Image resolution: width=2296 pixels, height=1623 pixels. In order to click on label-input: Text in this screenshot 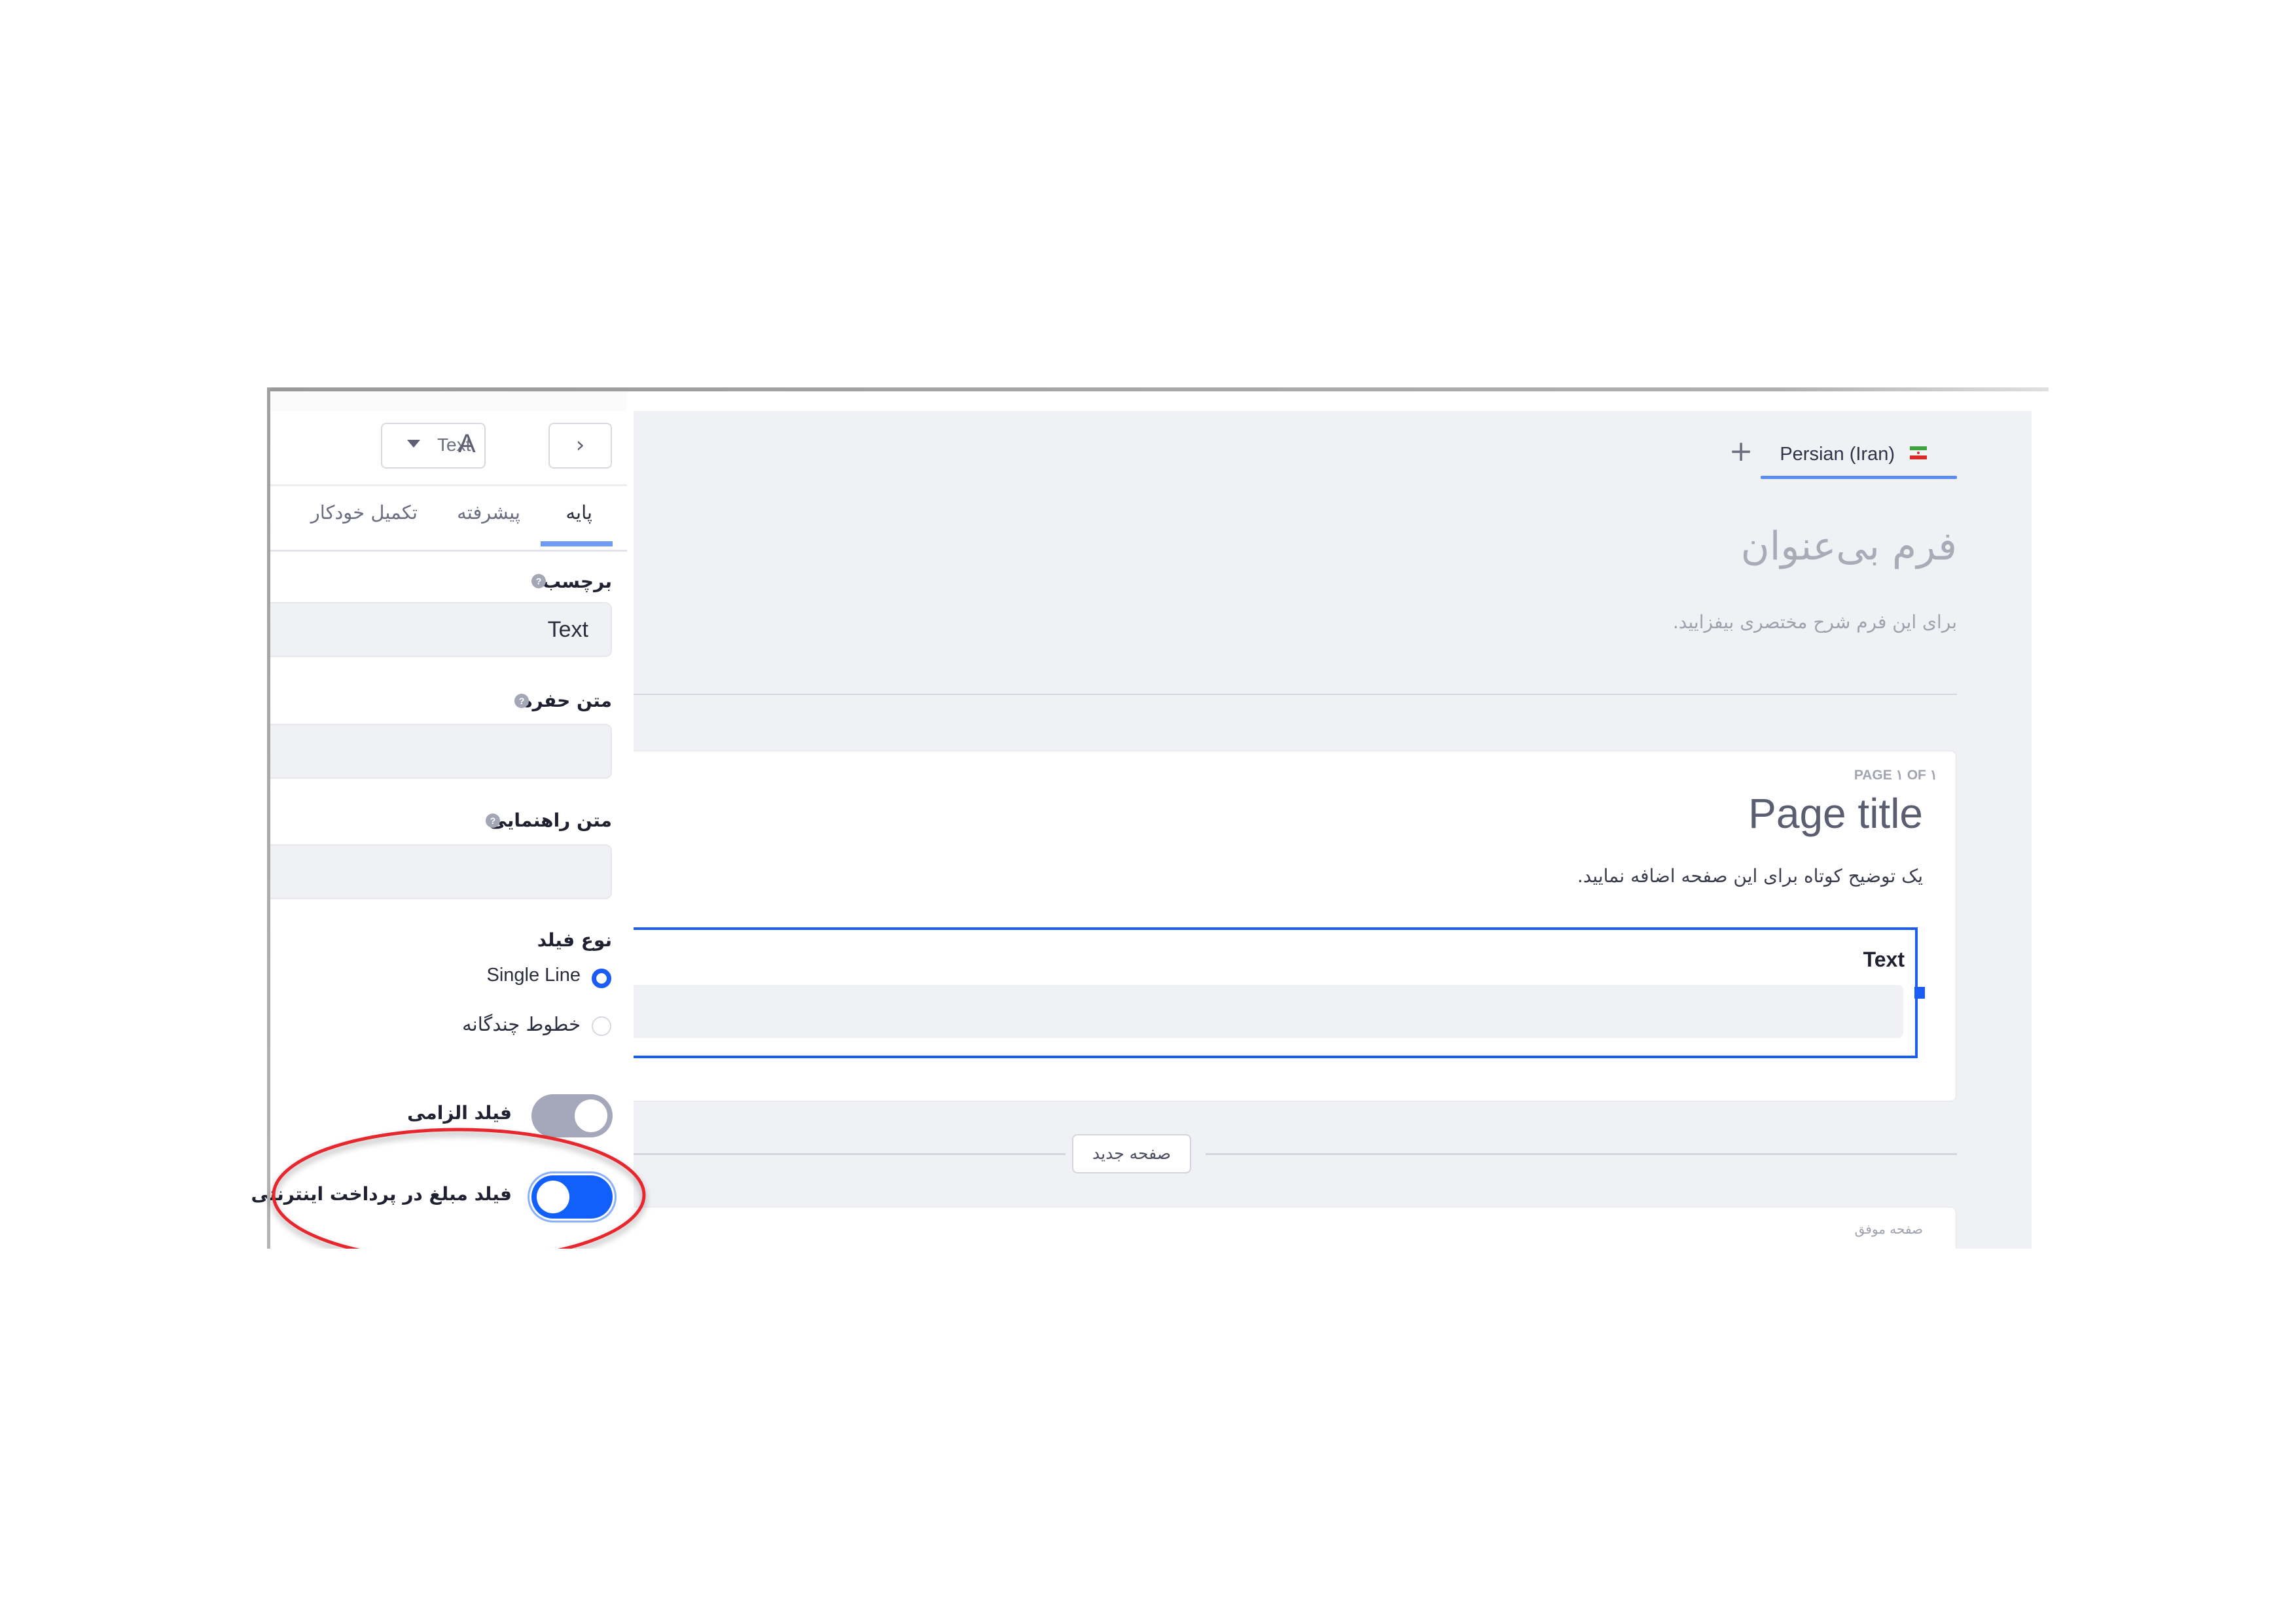, I will do `click(441, 629)`.